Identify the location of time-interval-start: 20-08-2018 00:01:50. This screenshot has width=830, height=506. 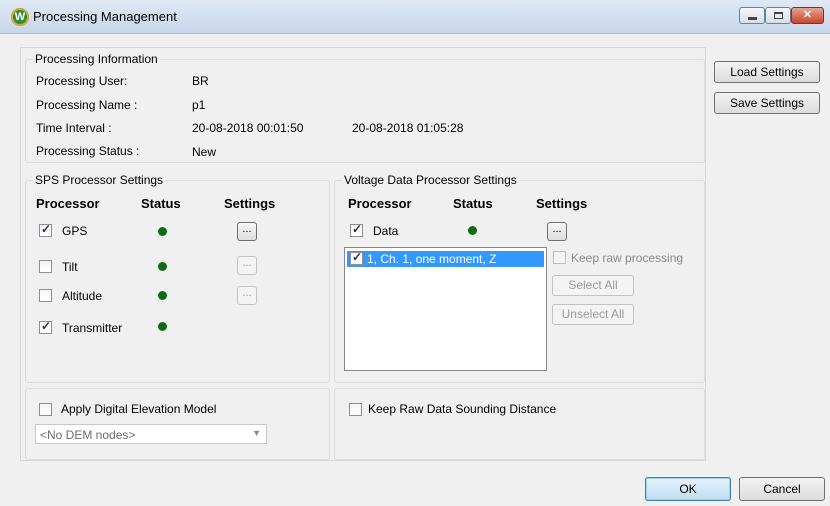
(248, 128).